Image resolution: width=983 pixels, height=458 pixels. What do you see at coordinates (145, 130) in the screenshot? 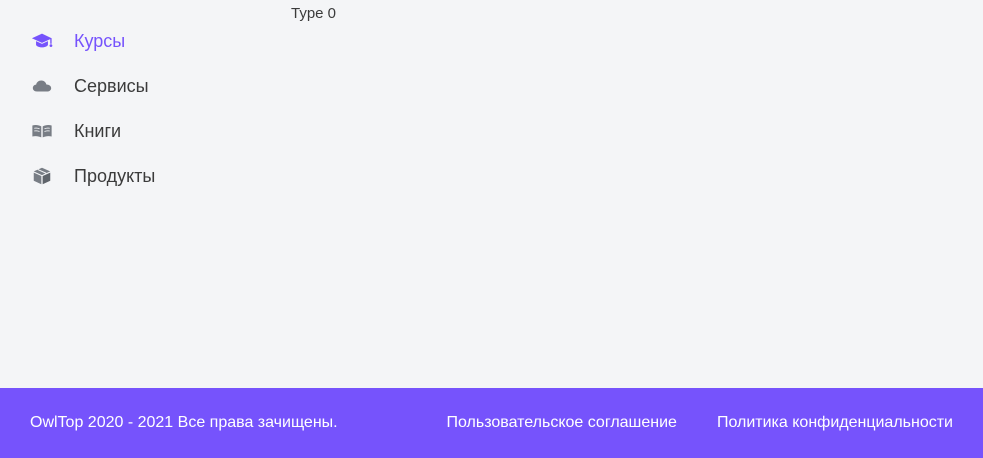
I see `sidebar-item-books: Книги` at bounding box center [145, 130].